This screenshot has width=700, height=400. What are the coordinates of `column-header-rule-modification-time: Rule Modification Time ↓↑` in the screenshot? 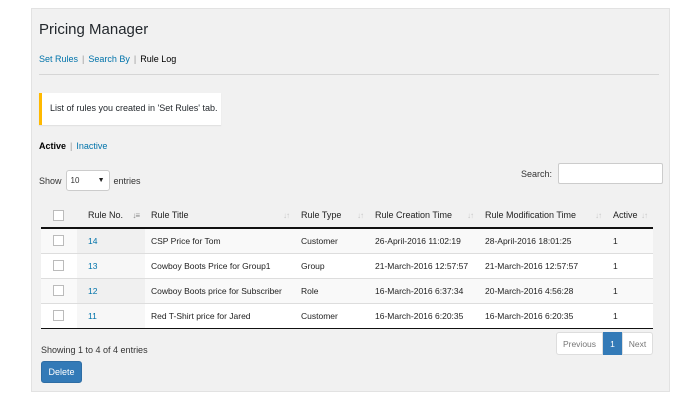 It's located at (543, 216).